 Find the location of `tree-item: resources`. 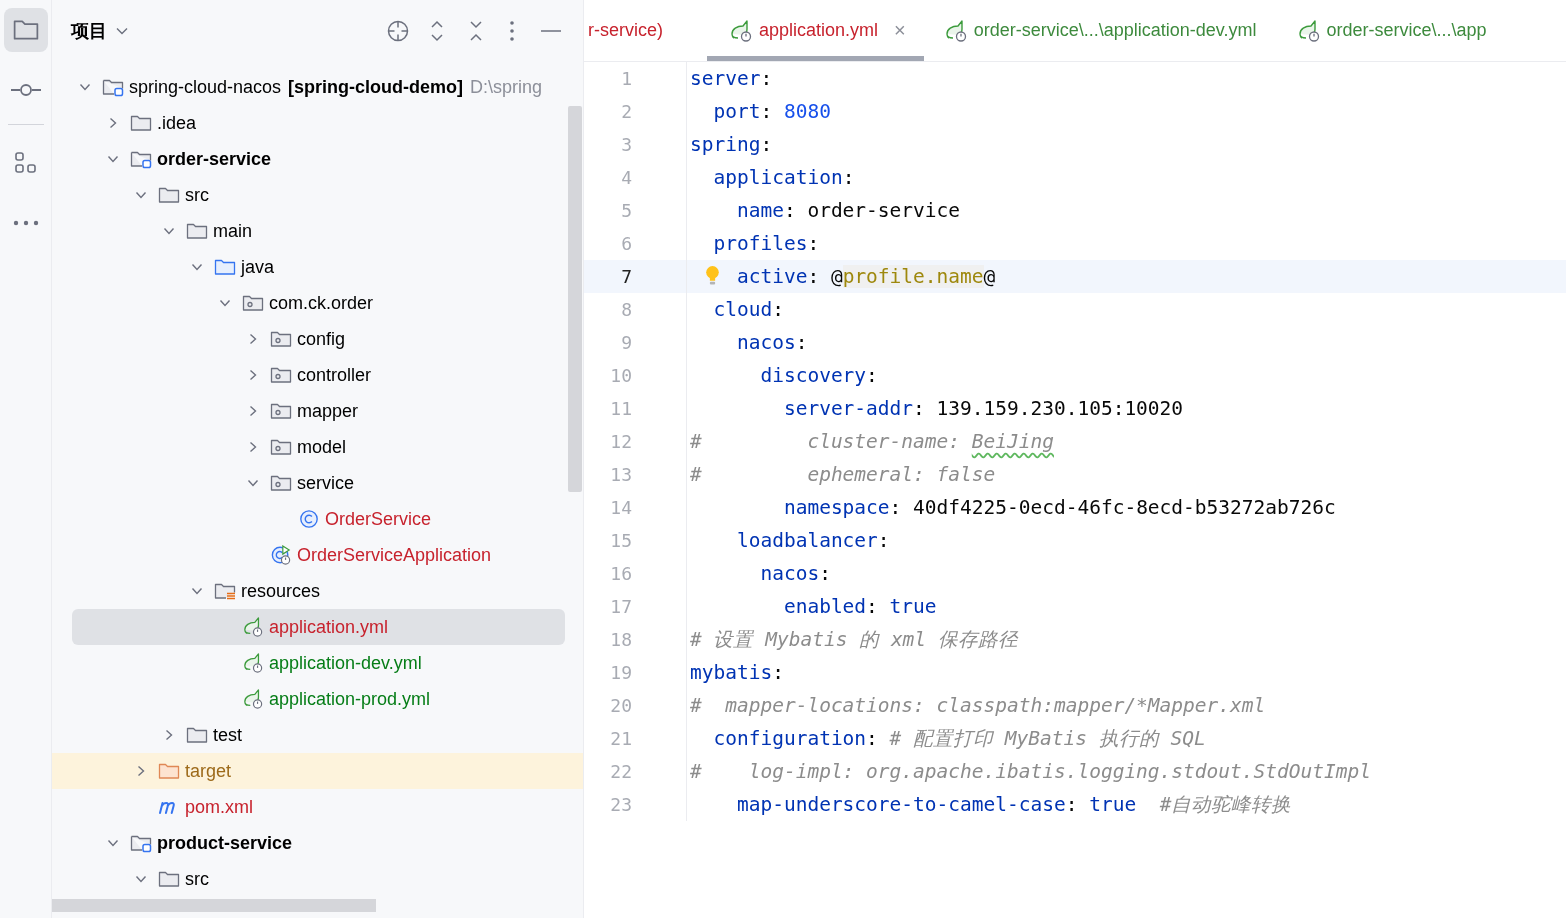

tree-item: resources is located at coordinates (327, 591).